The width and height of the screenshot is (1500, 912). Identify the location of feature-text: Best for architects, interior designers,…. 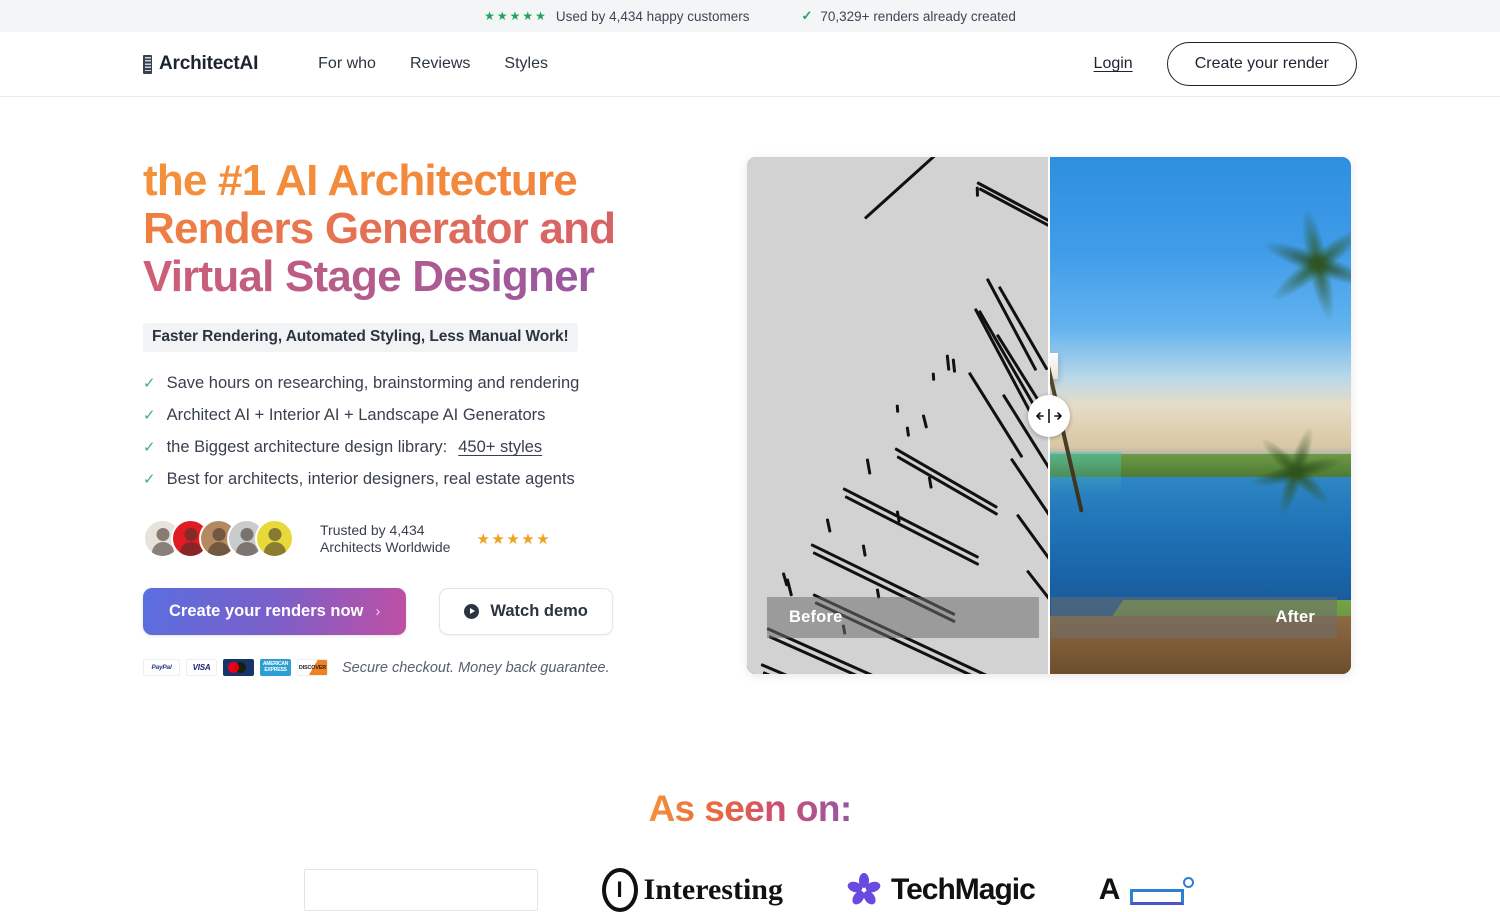
(370, 479).